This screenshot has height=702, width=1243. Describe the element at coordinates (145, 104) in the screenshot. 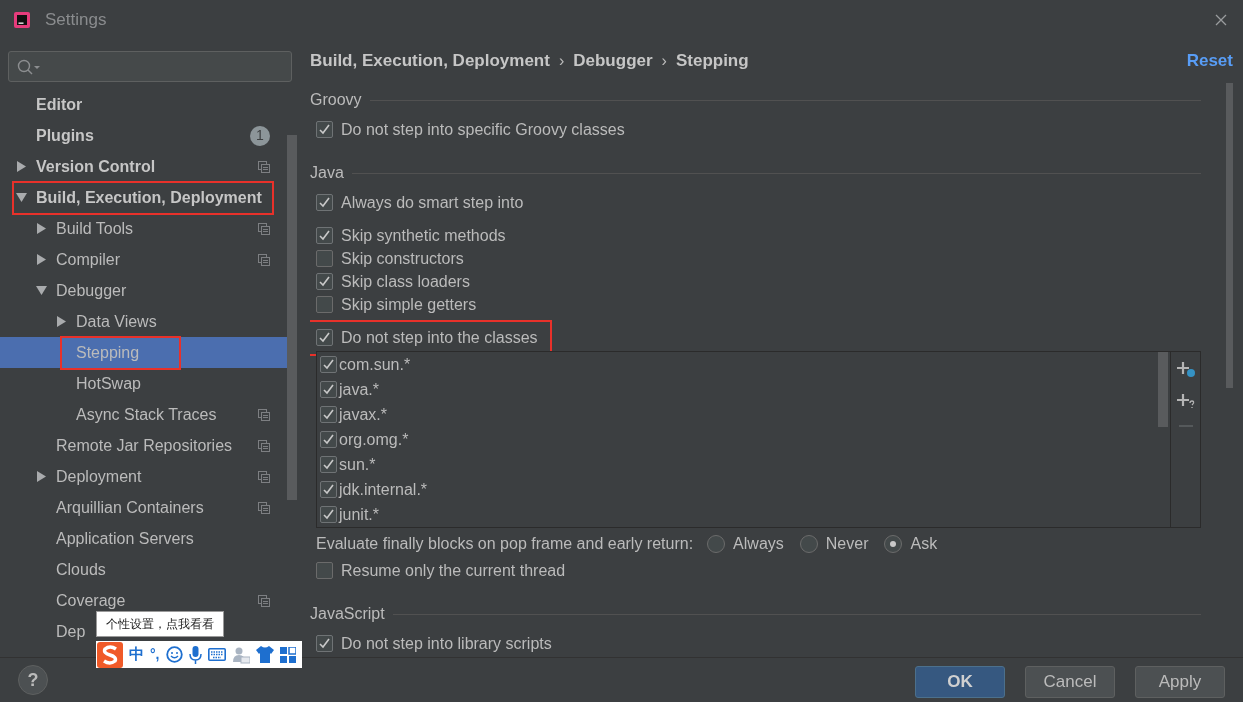

I see `sidebar-item: Editor` at that location.